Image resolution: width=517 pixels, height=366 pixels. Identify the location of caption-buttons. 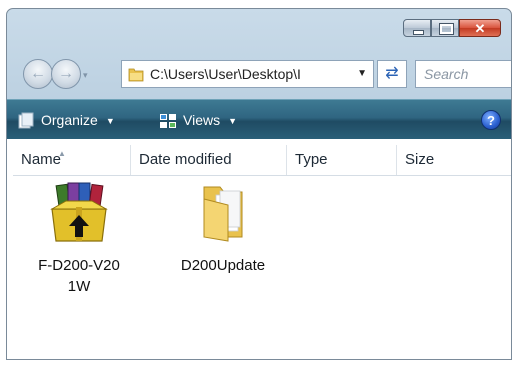
(452, 28).